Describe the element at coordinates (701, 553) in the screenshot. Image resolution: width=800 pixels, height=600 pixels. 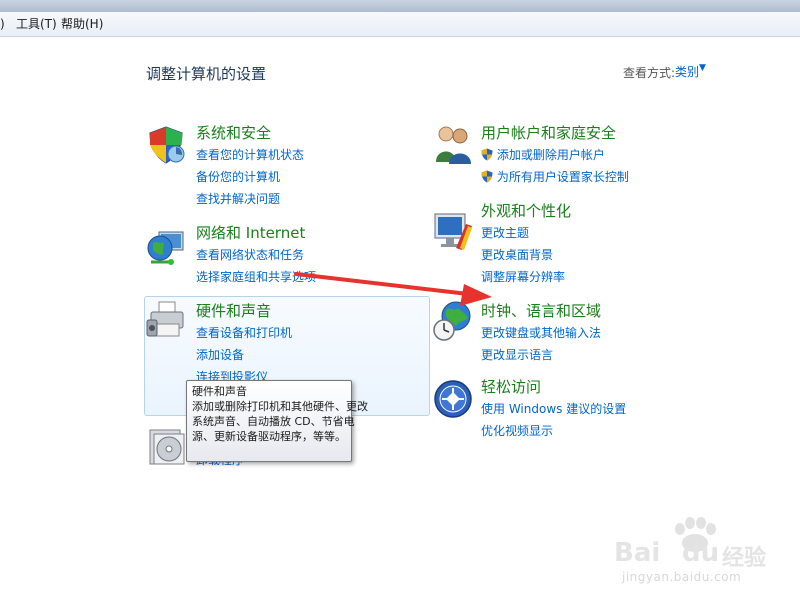
I see `watermark-brand-right: du` at that location.